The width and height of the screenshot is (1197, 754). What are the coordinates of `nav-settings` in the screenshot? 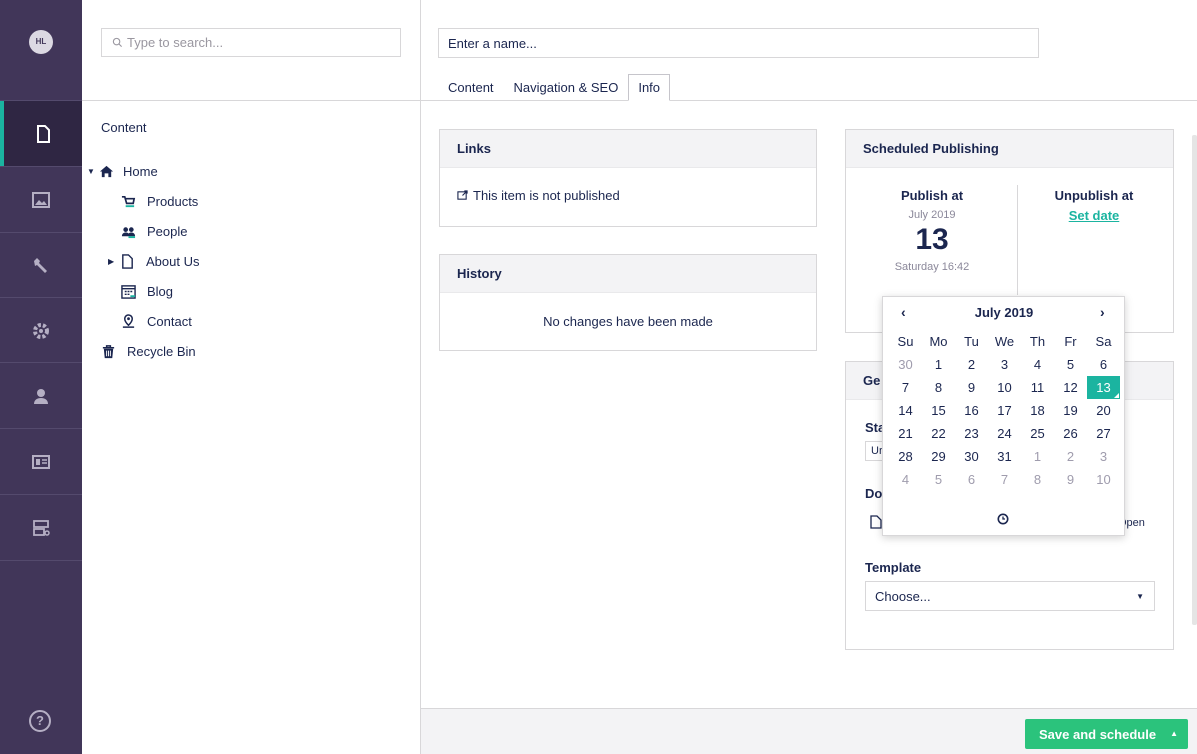 It's located at (41, 265).